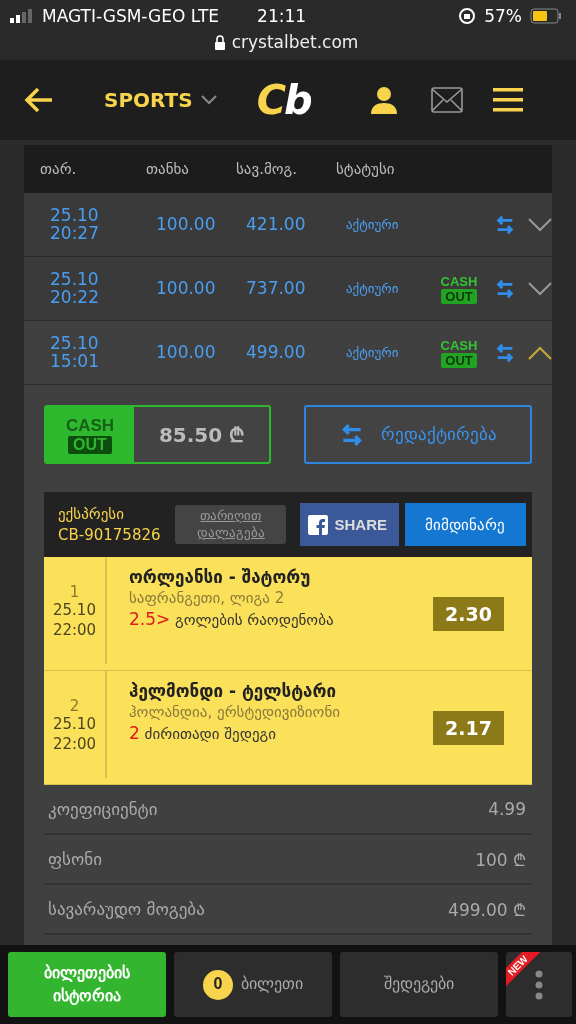  What do you see at coordinates (74, 706) in the screenshot?
I see `bet-number: 2` at bounding box center [74, 706].